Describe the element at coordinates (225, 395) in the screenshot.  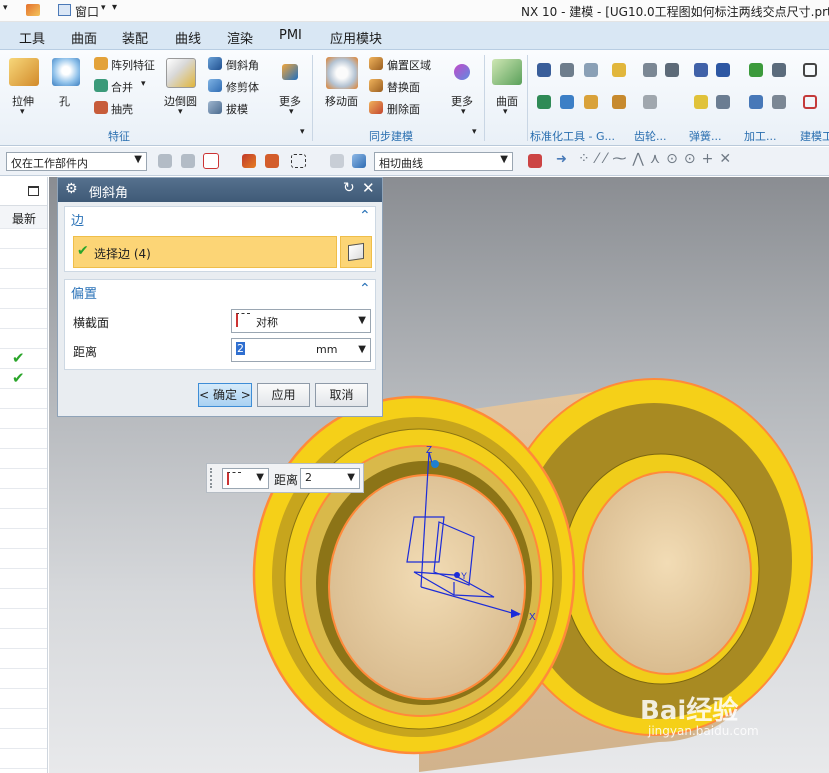
I see `ok-button: < 确定 >` at that location.